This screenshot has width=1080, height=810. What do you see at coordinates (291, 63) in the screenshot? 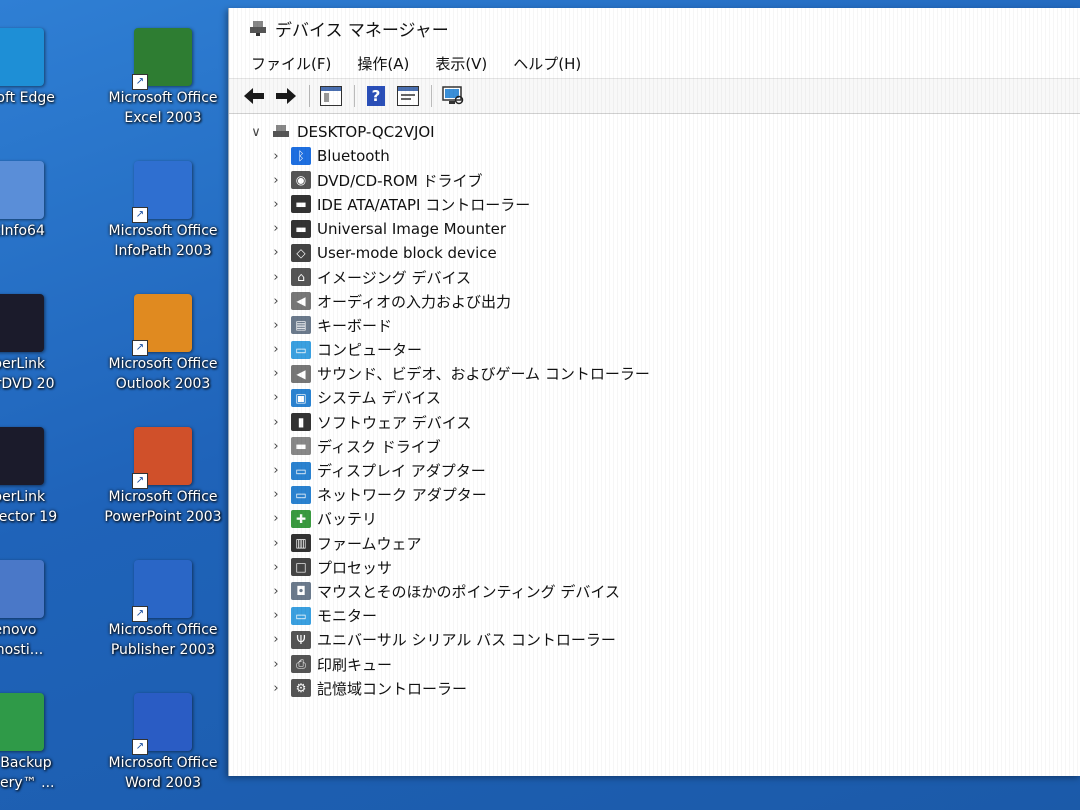
I see `menu-file: ファイル(F)` at bounding box center [291, 63].